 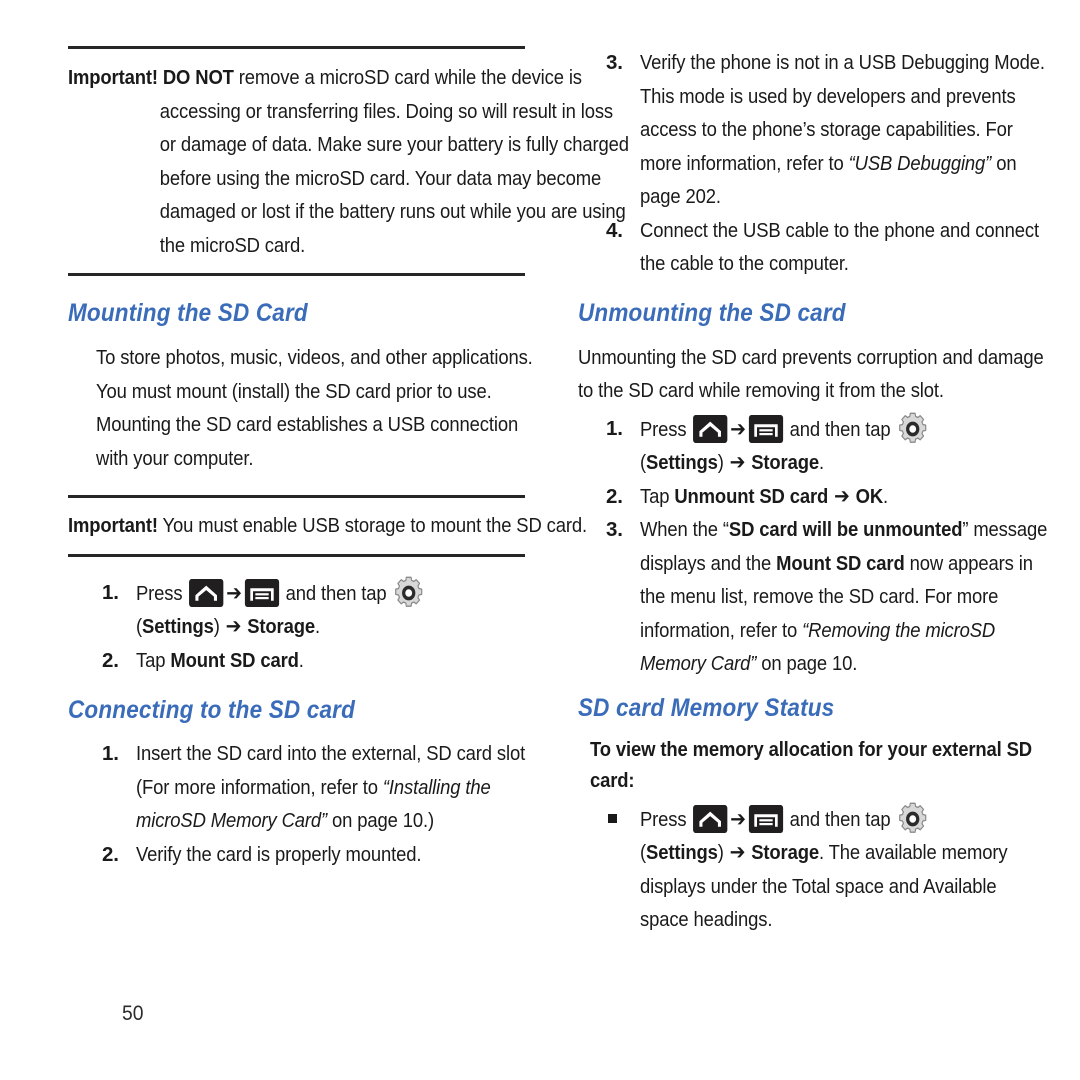 What do you see at coordinates (869, 496) in the screenshot?
I see `ok-label: OK` at bounding box center [869, 496].